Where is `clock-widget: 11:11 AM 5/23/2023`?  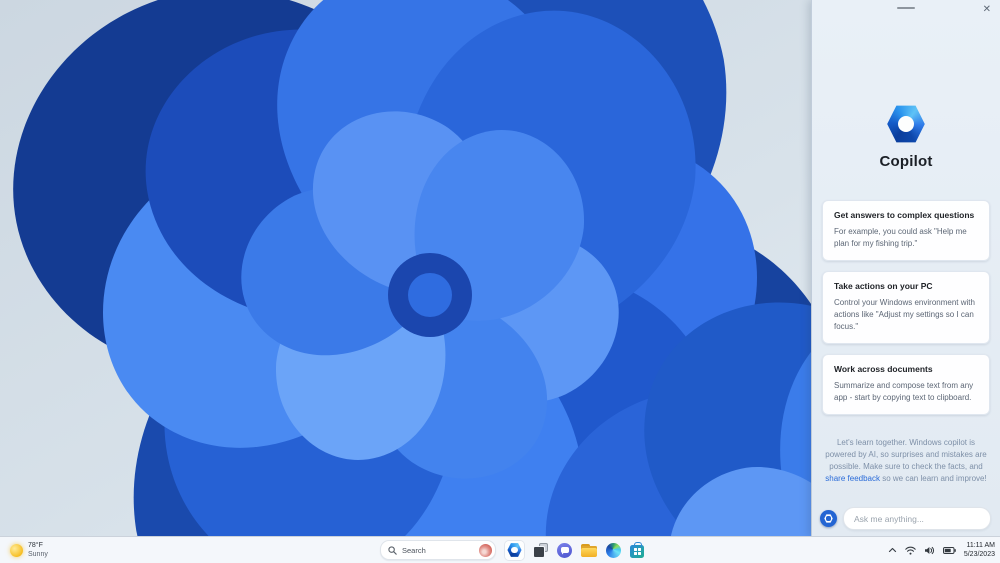
clock-widget: 11:11 AM 5/23/2023 is located at coordinates (979, 550).